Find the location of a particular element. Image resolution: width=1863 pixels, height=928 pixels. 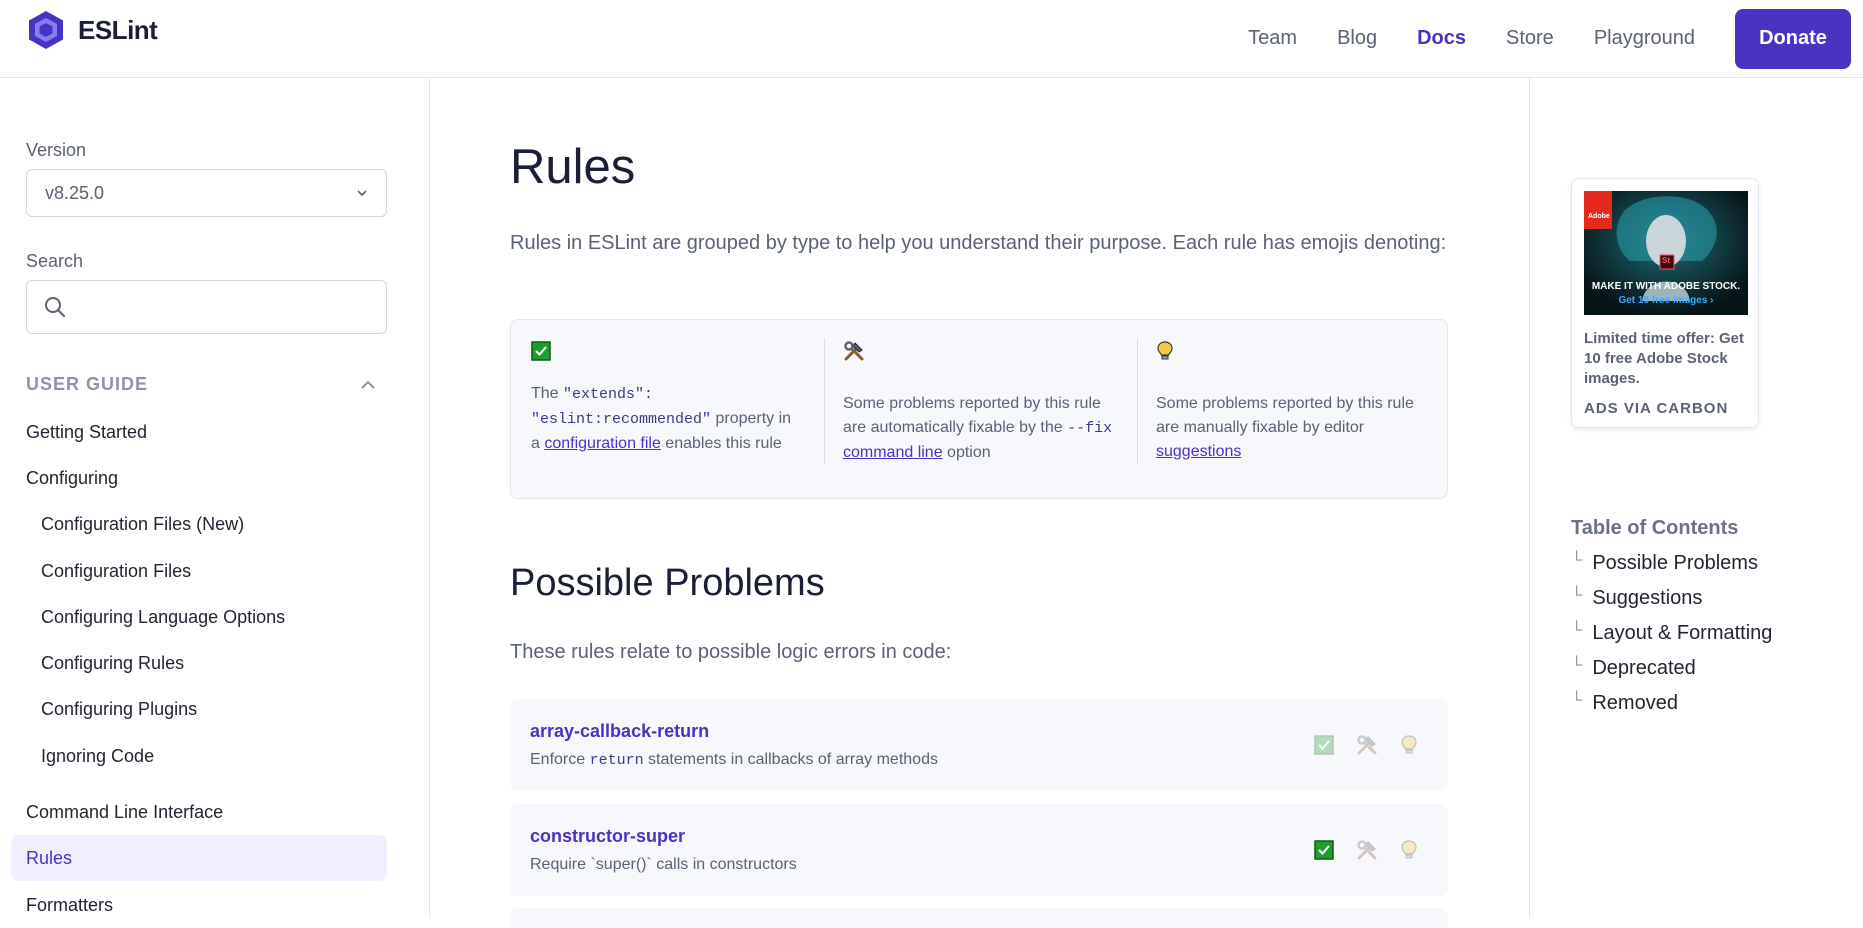

toc-item-label: Deprecated is located at coordinates (1644, 668).